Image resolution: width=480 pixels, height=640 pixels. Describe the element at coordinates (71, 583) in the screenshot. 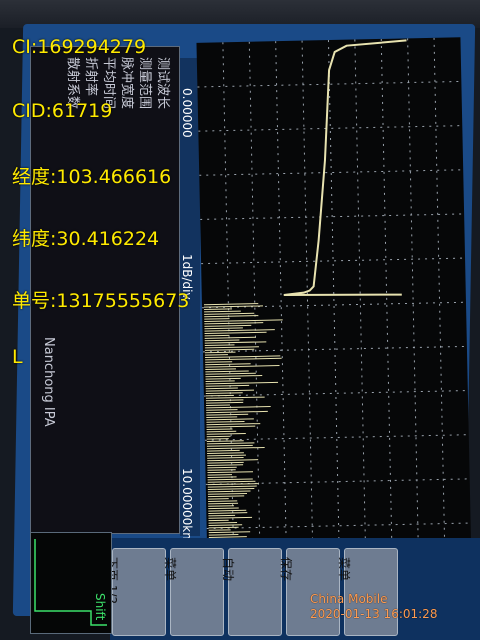

I see `mini-trace: Shift` at that location.